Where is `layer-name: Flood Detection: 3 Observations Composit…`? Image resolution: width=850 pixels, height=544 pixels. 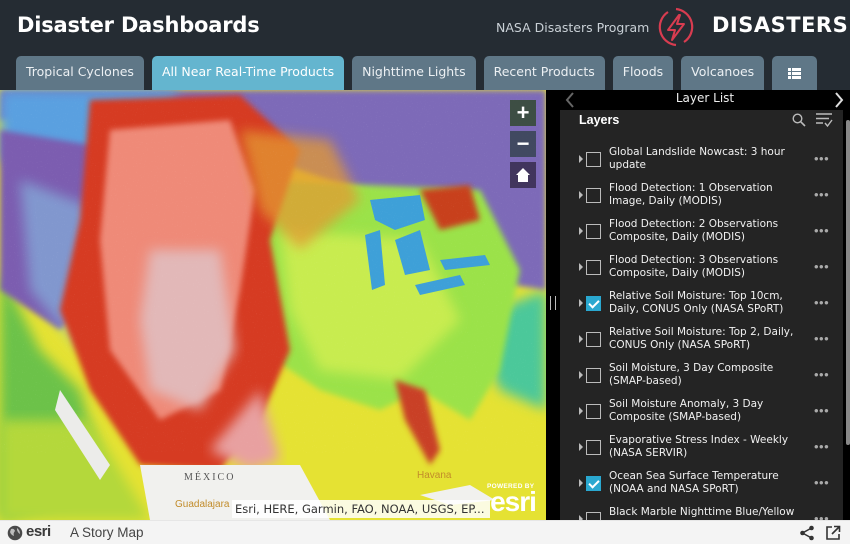 layer-name: Flood Detection: 3 Observations Composit… is located at coordinates (694, 266).